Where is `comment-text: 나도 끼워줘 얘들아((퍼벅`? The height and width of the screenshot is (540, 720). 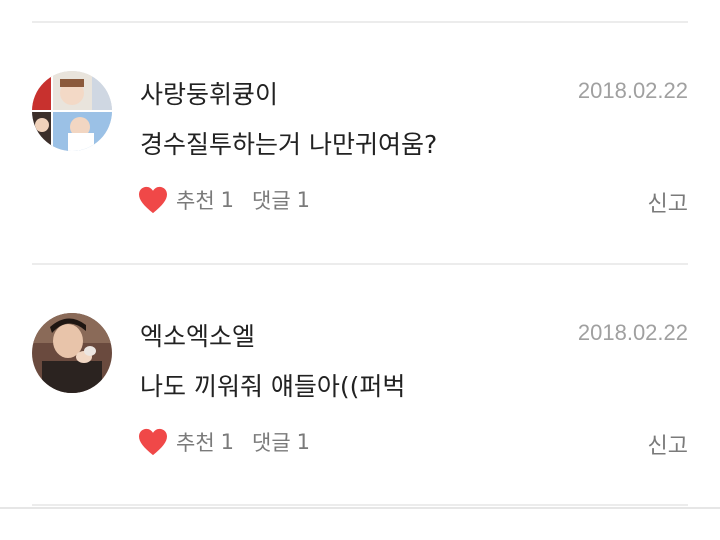
comment-text: 나도 끼워줘 얘들아((퍼벅 is located at coordinates (273, 386).